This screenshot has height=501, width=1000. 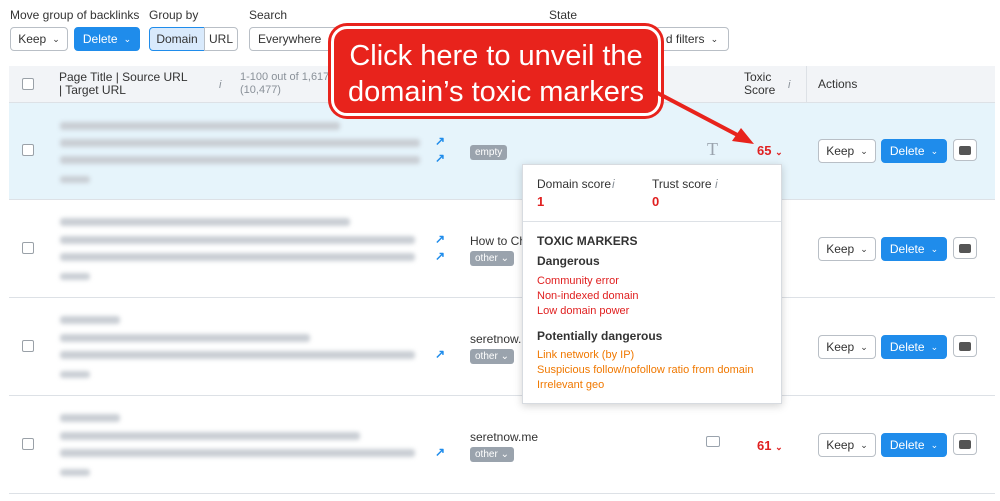 What do you see at coordinates (568, 261) in the screenshot?
I see `dangerous-title: Dangerous` at bounding box center [568, 261].